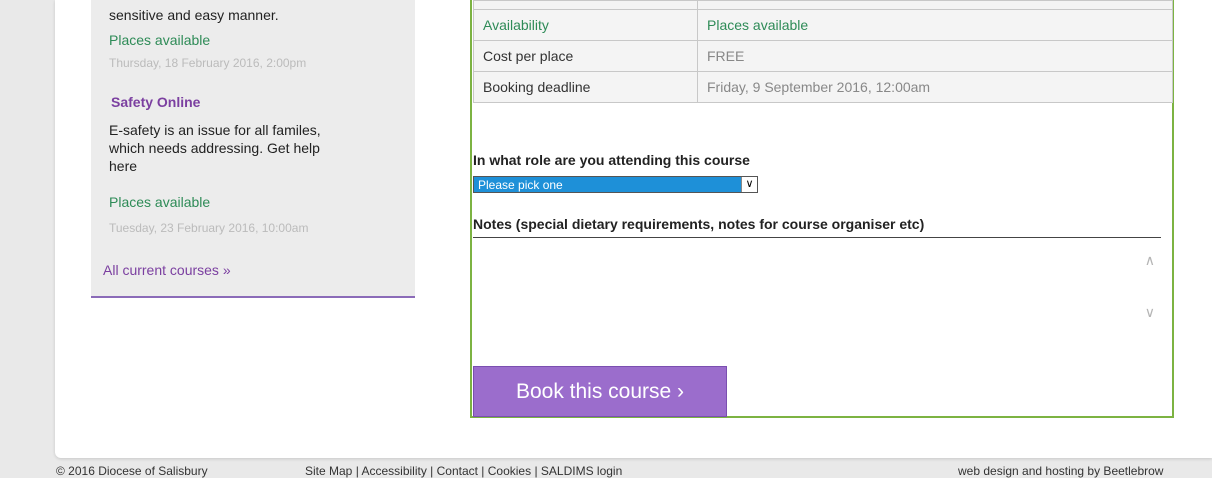  What do you see at coordinates (585, 25) in the screenshot?
I see `availability-label: Availability` at bounding box center [585, 25].